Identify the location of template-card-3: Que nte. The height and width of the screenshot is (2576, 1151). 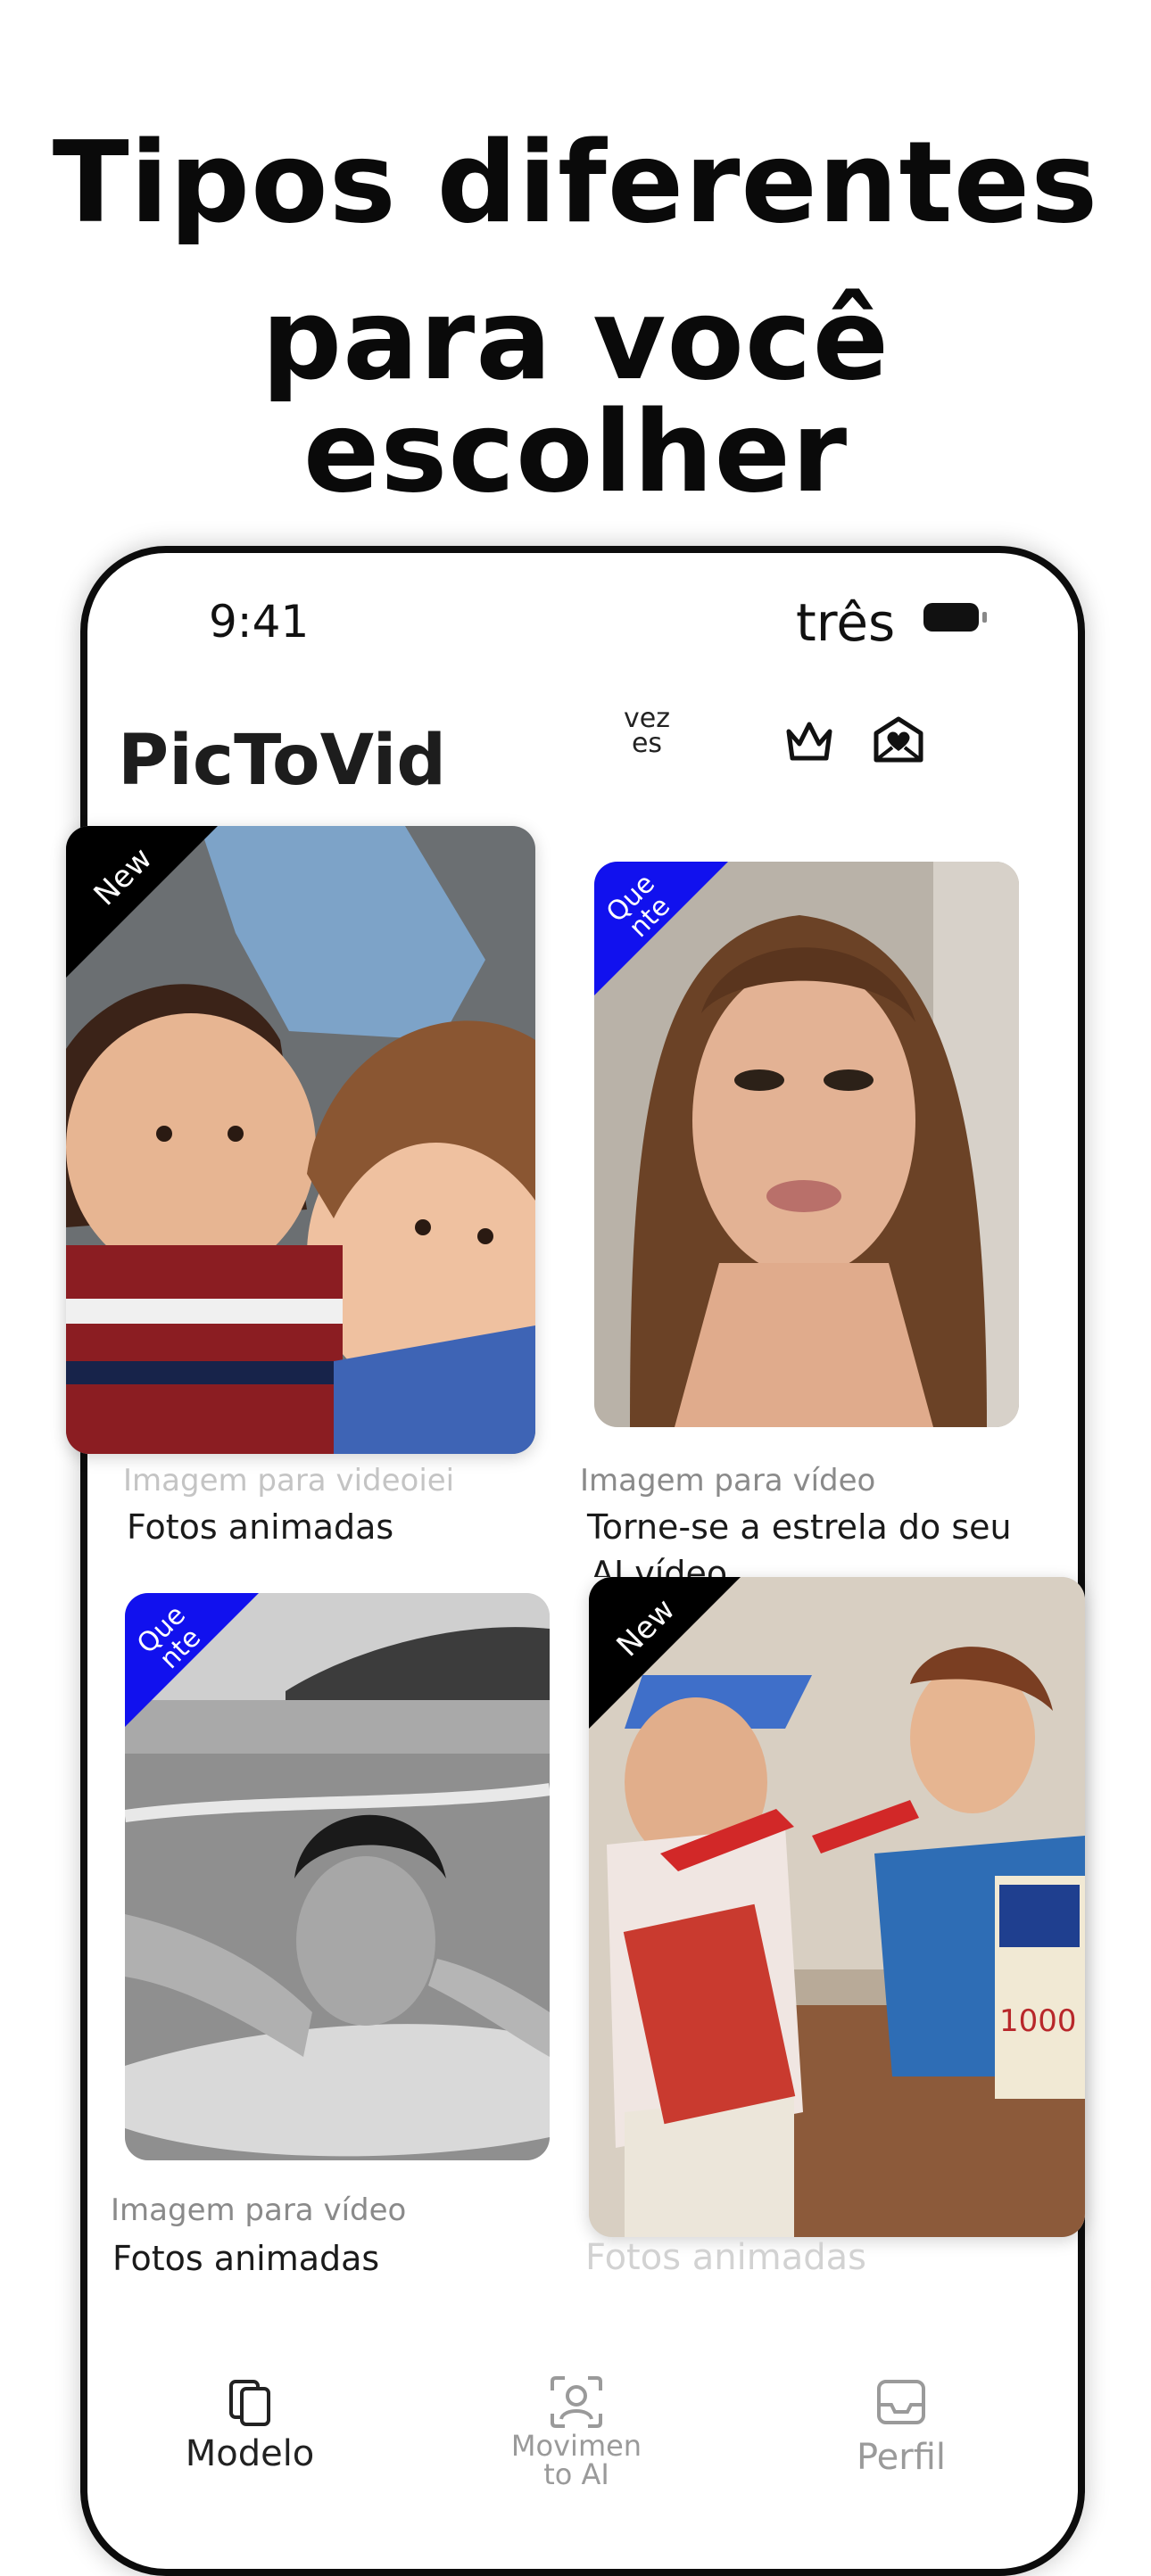
(337, 1876).